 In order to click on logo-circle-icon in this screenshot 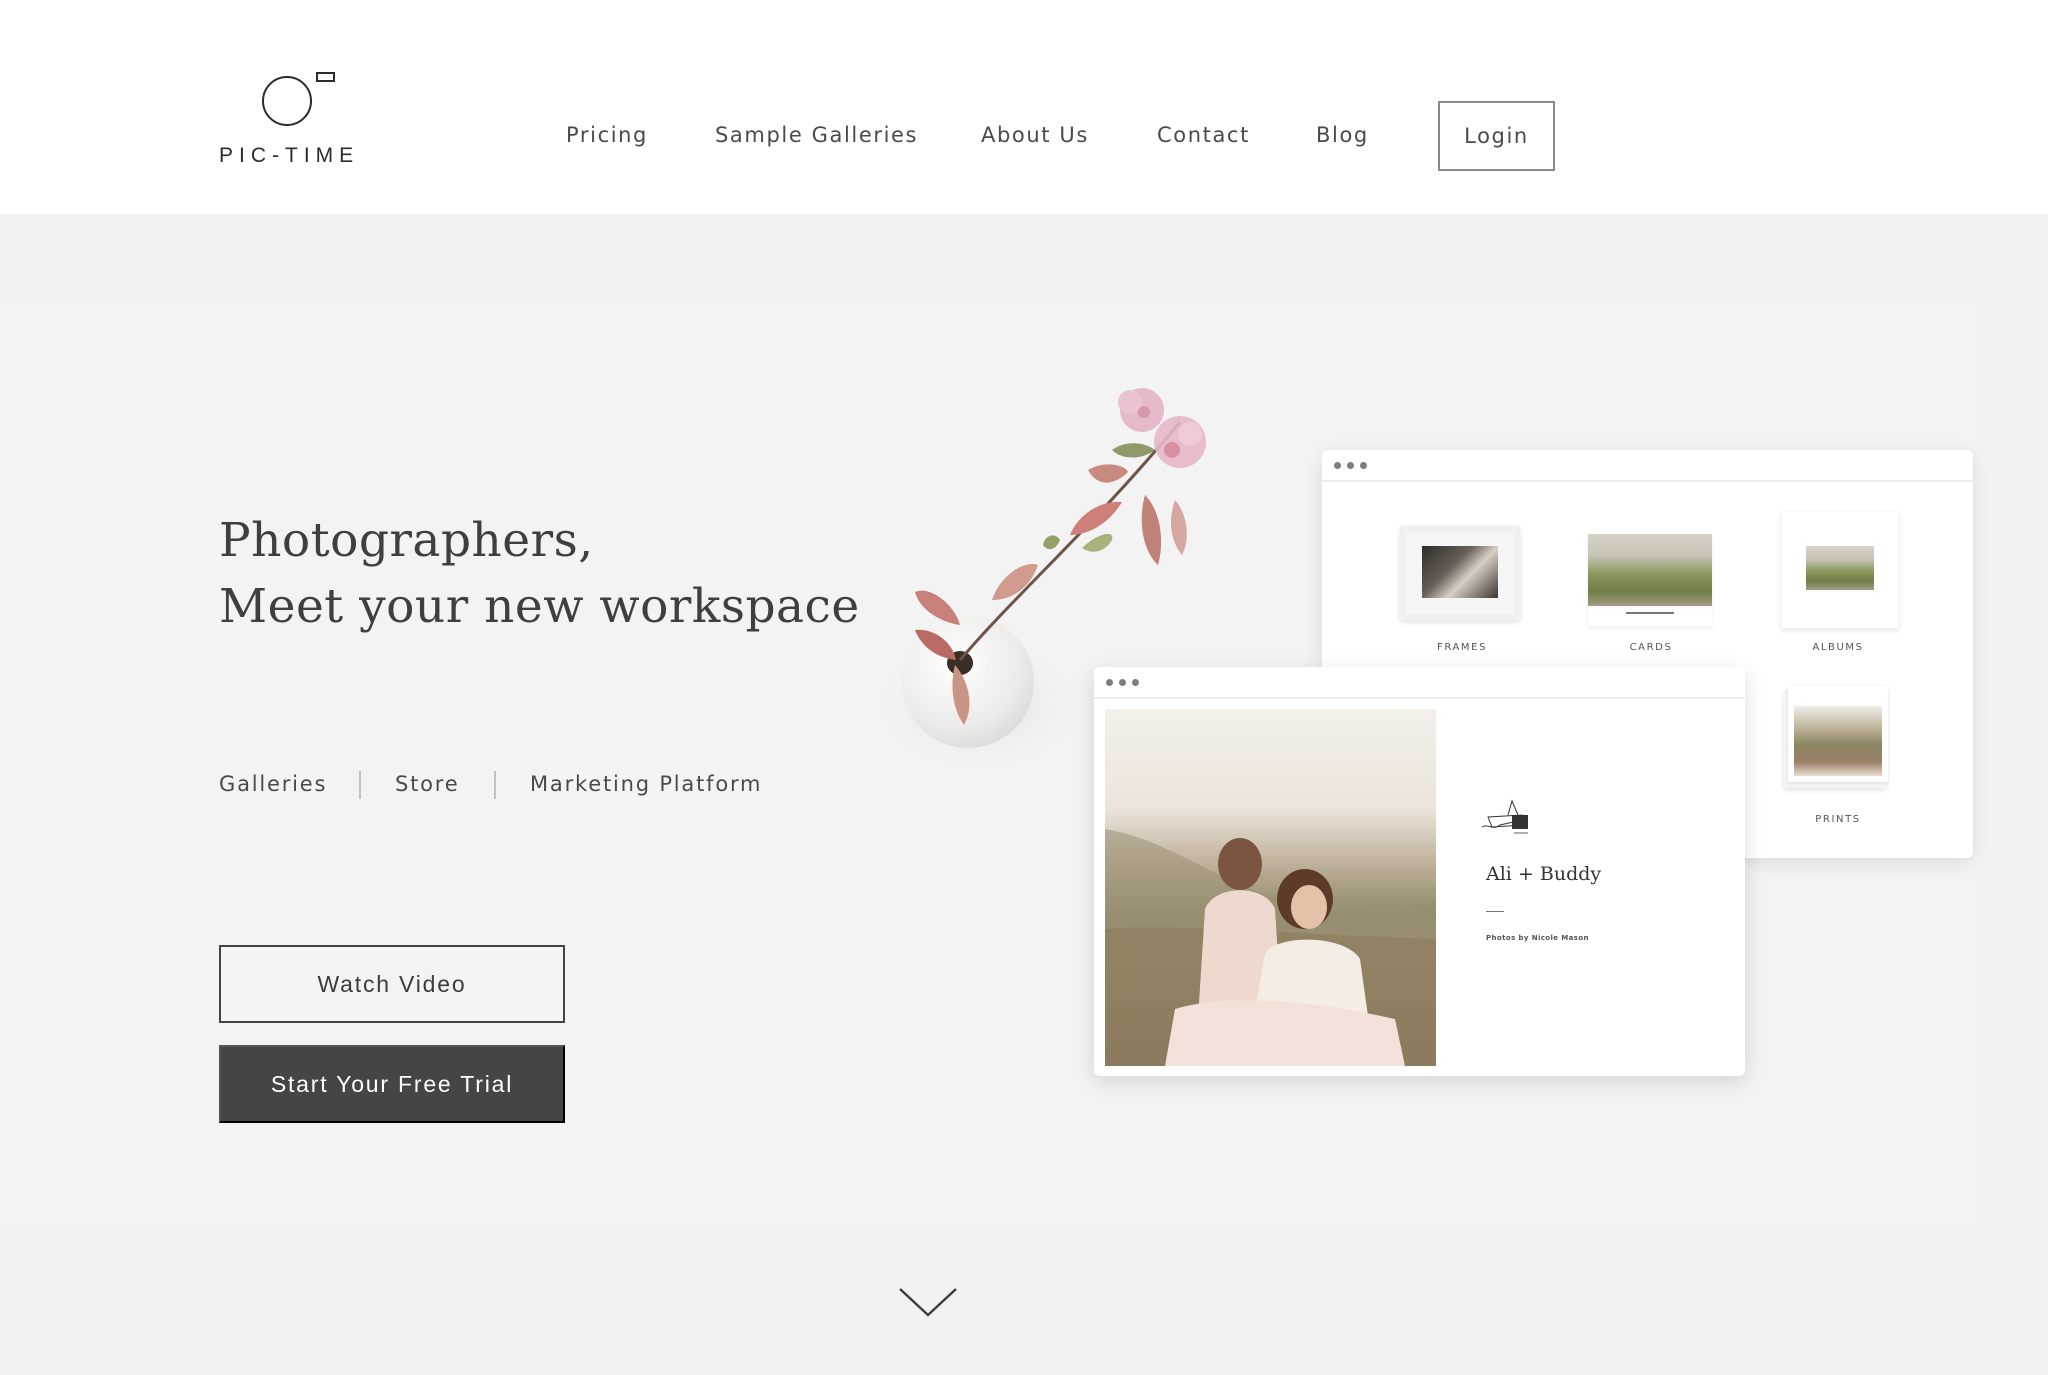, I will do `click(287, 101)`.